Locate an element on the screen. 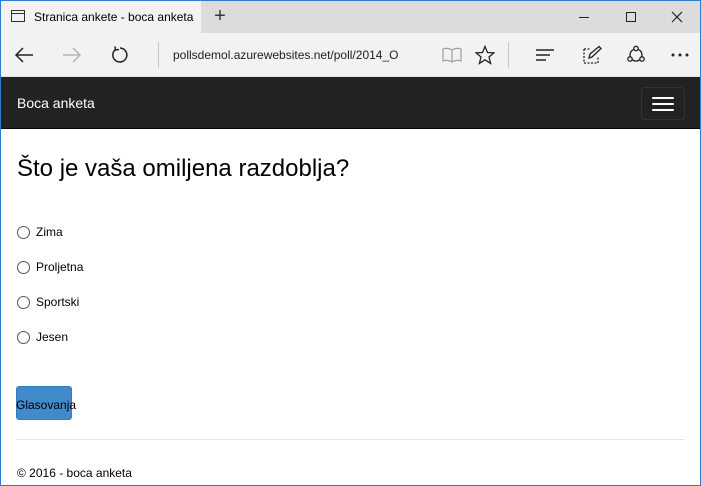  address-bar: pollsdemol.azurewebsites.net/poll/2014_O is located at coordinates (303, 55).